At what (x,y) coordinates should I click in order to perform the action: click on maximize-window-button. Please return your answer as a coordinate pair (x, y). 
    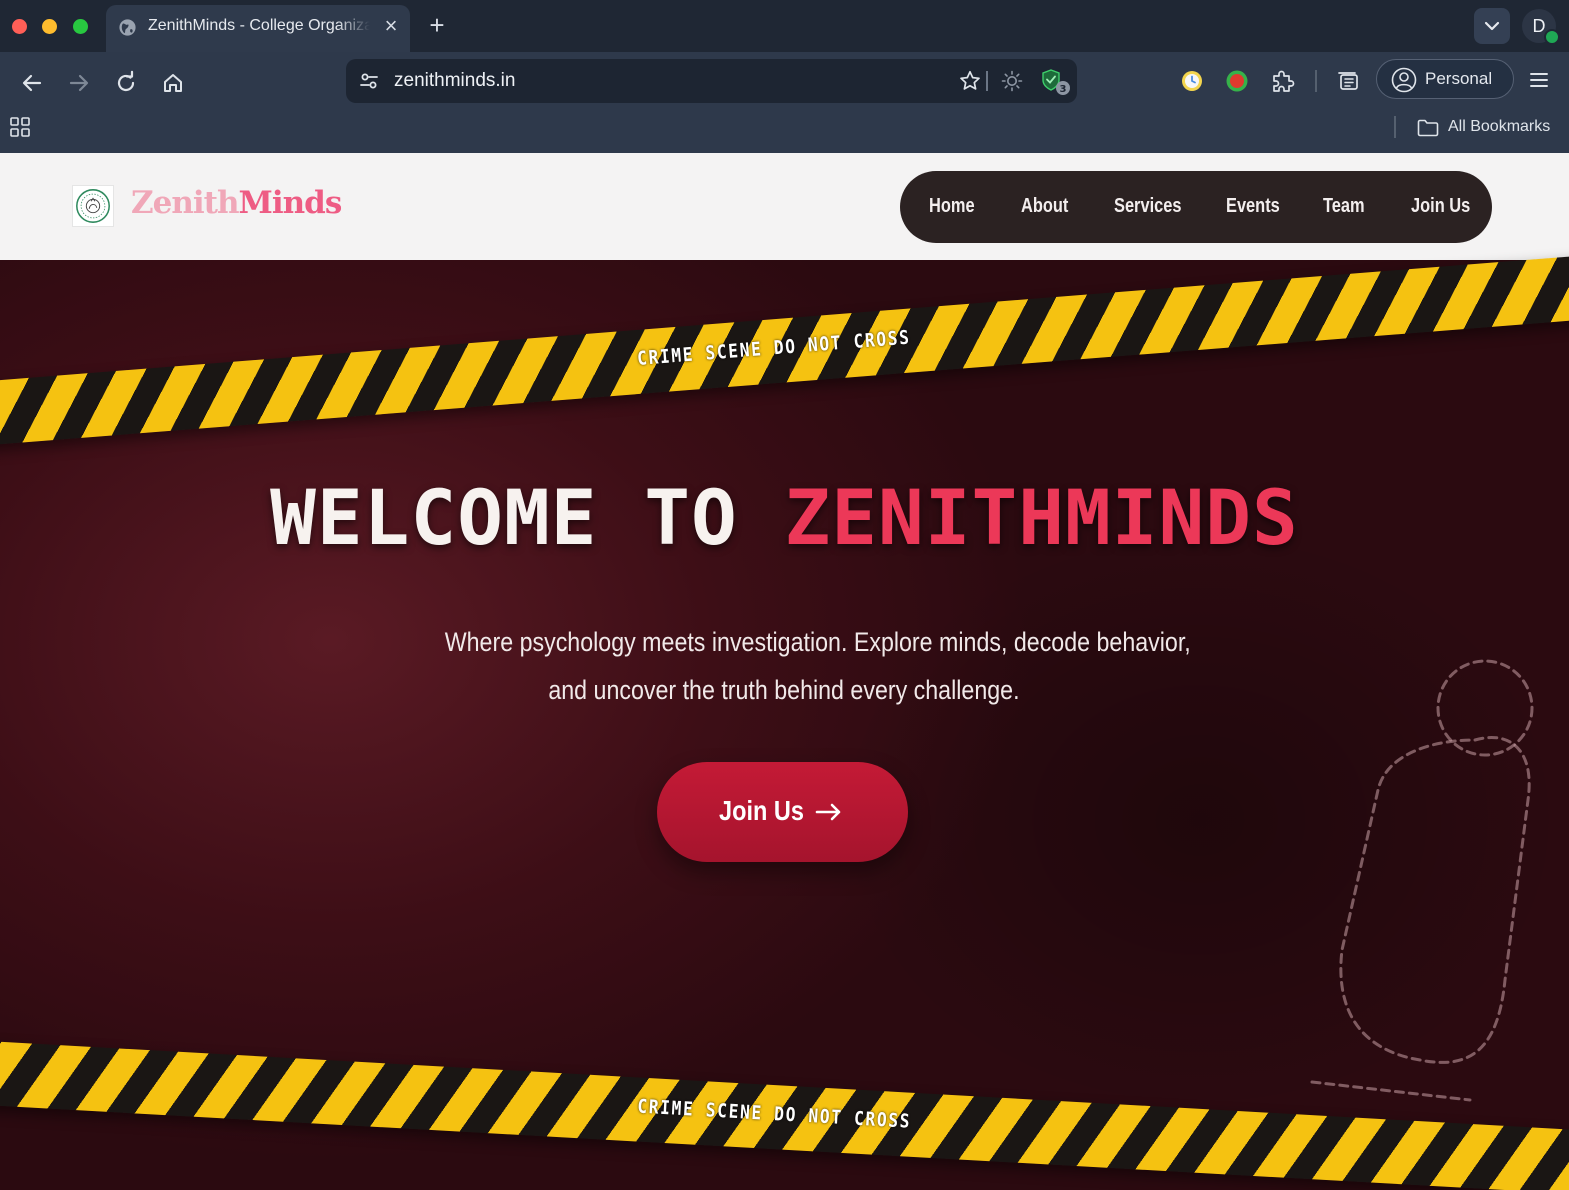
    Looking at the image, I should click on (80, 26).